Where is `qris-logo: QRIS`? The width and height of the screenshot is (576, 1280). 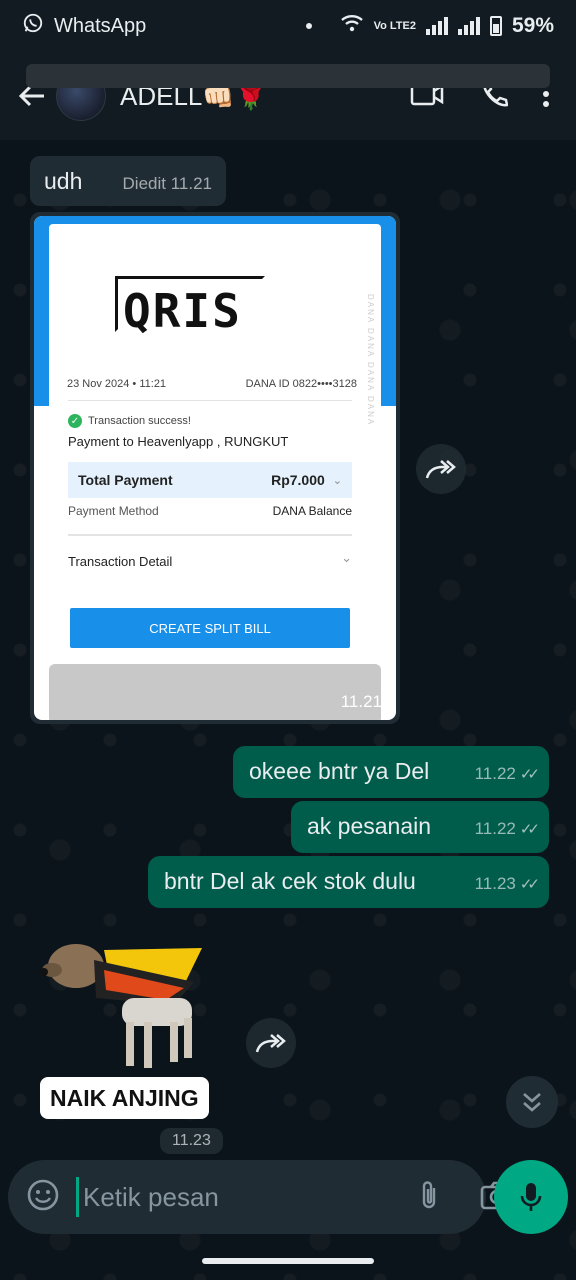
qris-logo: QRIS is located at coordinates (182, 311).